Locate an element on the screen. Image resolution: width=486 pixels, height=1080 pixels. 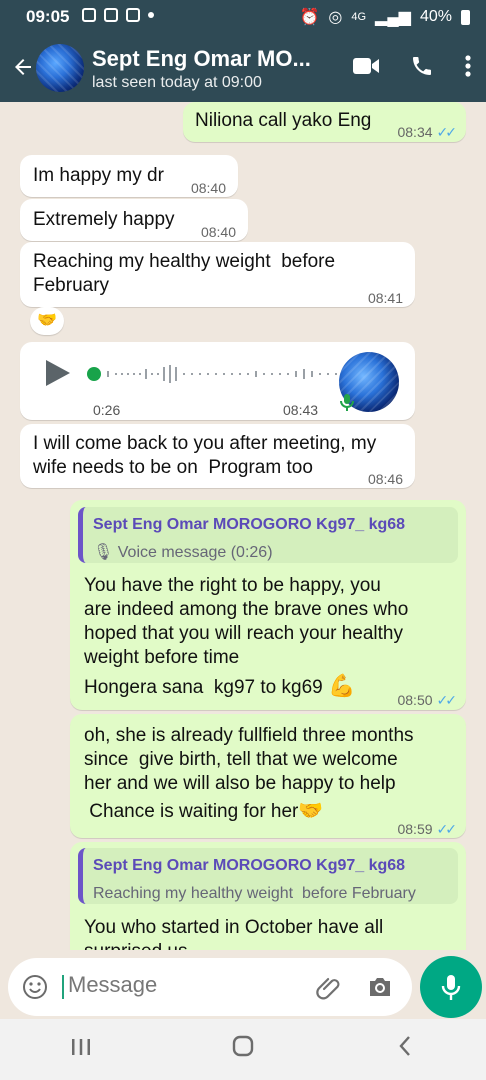
status-system-icons: ⏰ ◎ 4G ▂▄▆ 40% is located at coordinates (384, 17).